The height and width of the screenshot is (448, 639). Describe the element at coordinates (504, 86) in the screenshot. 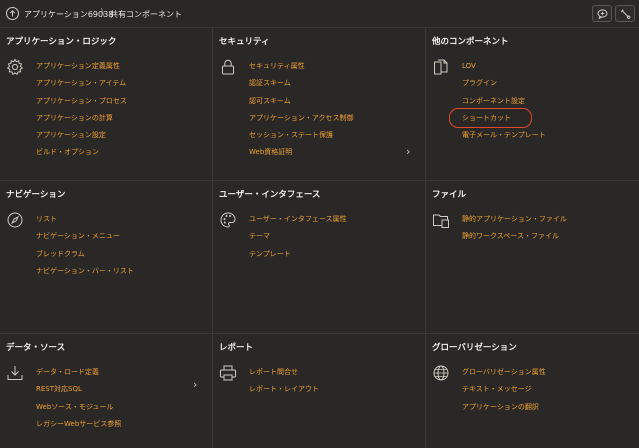

I see `link-plugins: プラグイン` at that location.